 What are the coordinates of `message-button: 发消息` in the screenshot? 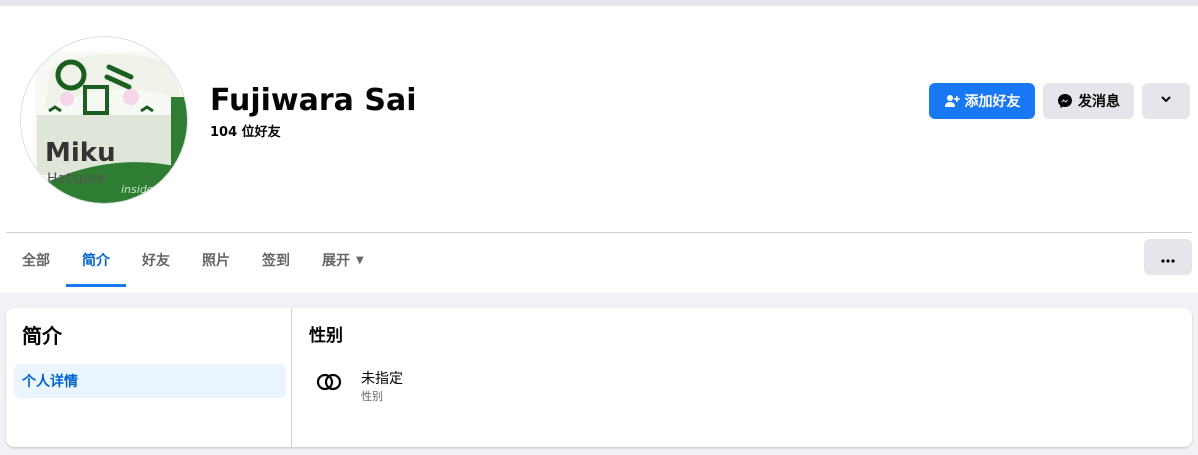 It's located at (1088, 101).